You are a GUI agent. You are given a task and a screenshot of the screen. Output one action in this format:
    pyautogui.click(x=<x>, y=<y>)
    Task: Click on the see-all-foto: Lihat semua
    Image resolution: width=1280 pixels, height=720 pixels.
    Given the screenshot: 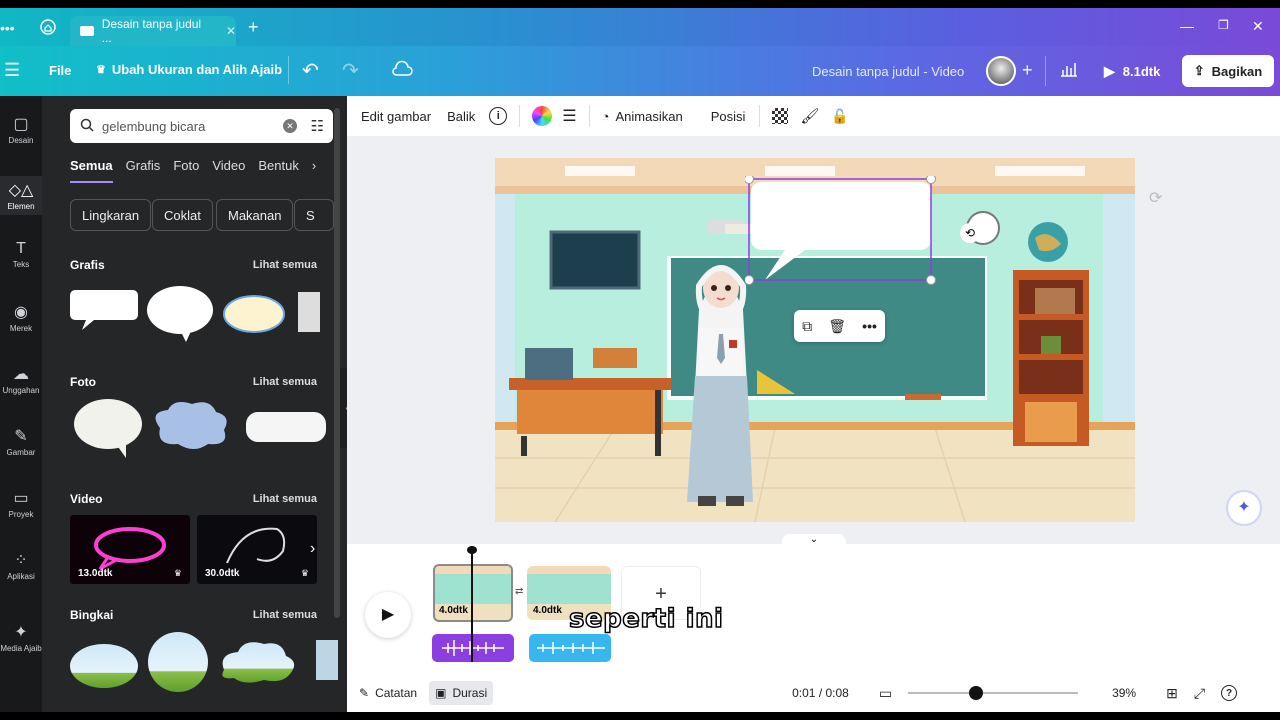 What is the action you would take?
    pyautogui.click(x=285, y=382)
    